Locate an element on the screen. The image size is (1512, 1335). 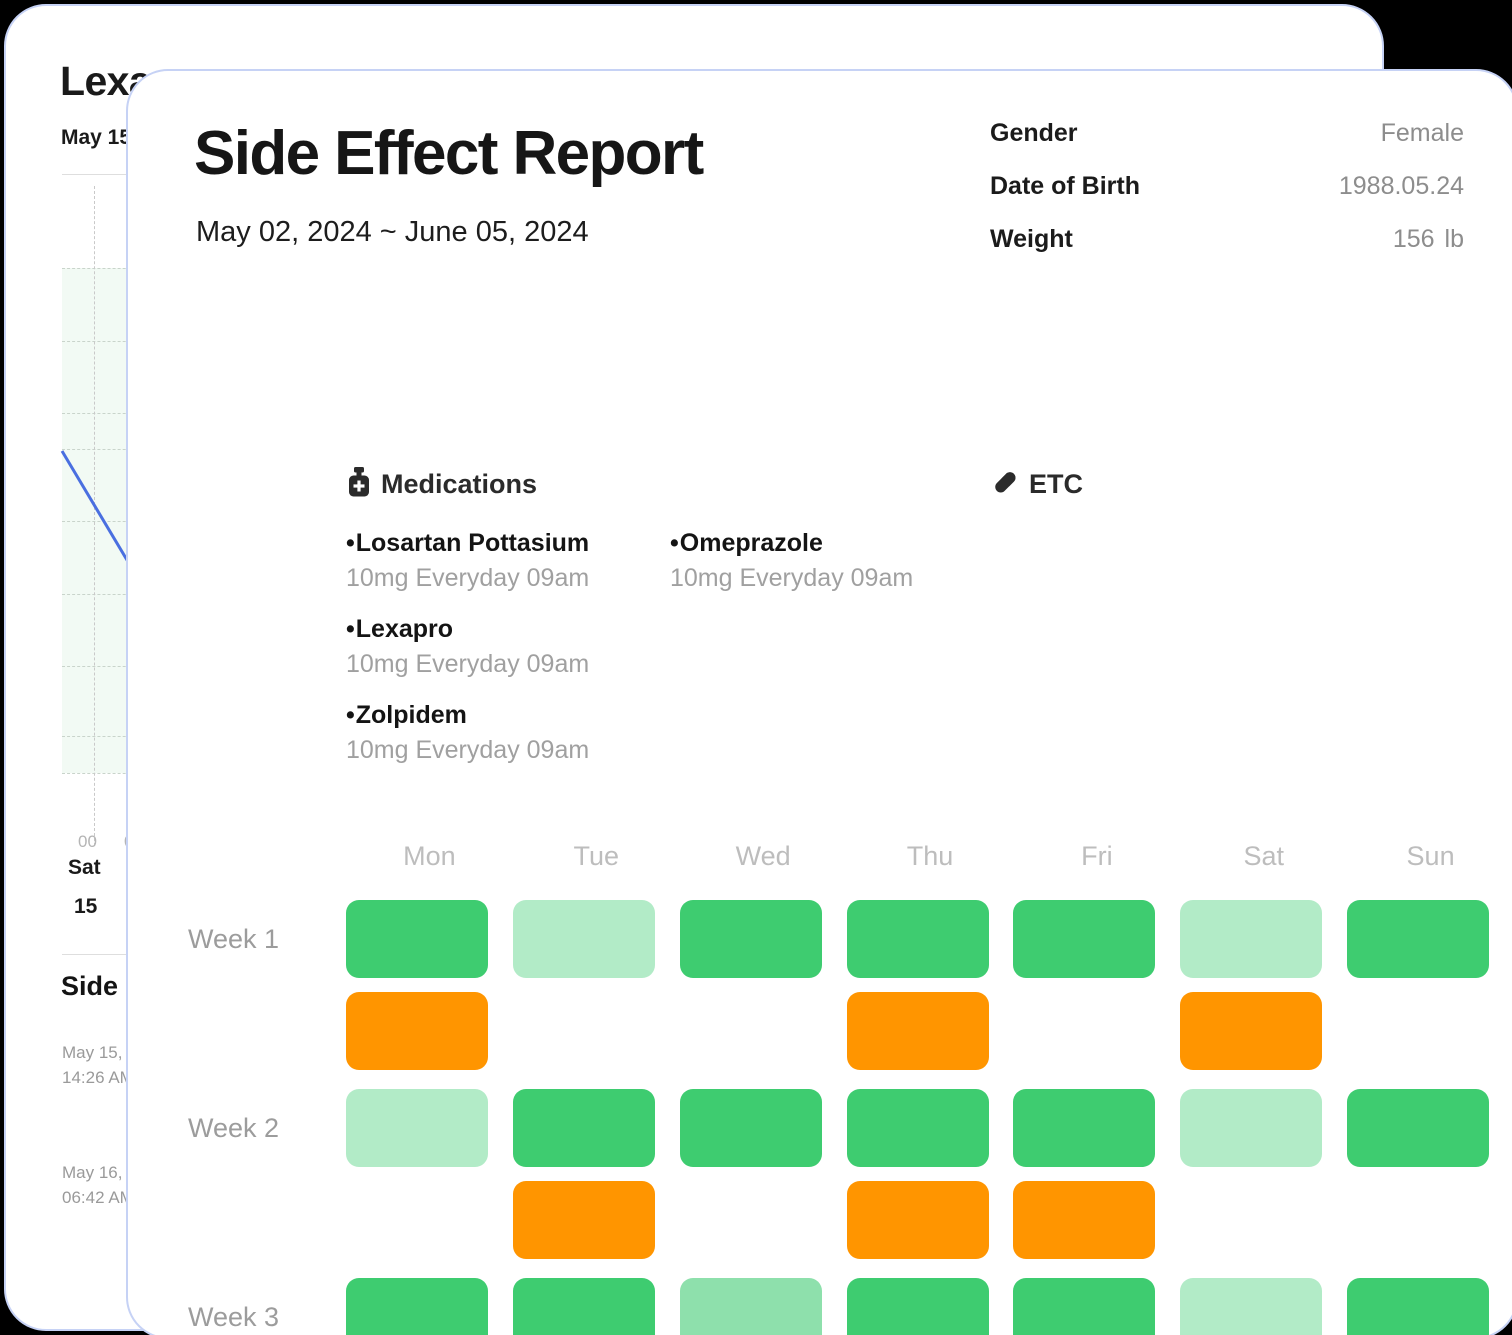
patient-info-row: Date of Birth 1988.05.24 is located at coordinates (1227, 198).